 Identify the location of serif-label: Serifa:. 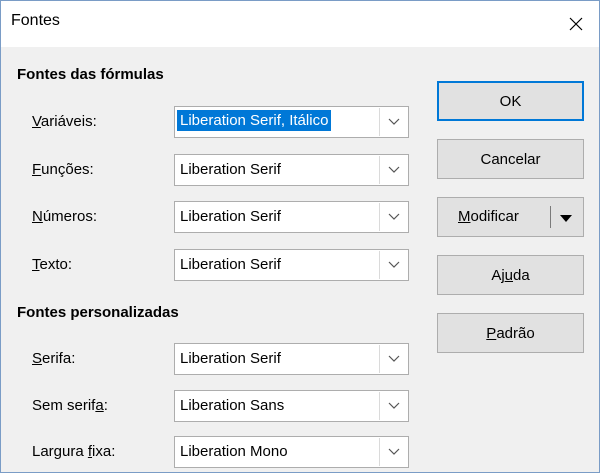
(54, 358).